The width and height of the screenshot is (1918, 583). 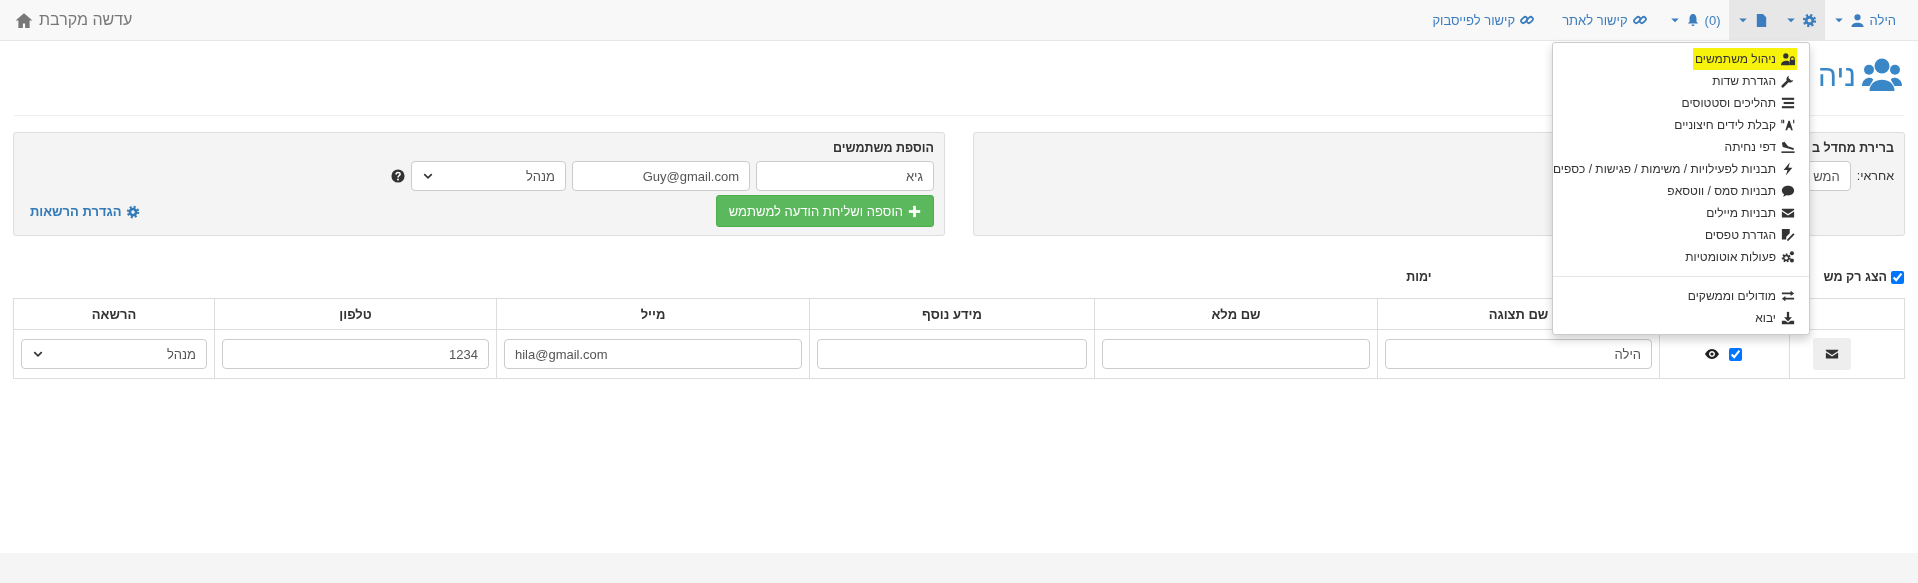 What do you see at coordinates (1853, 148) in the screenshot?
I see `panel-title: ברירת מחדל ב` at bounding box center [1853, 148].